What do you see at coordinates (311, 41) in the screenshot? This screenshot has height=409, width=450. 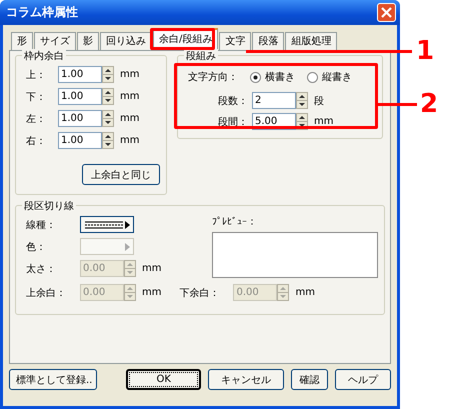 I see `tab: 組版処理` at bounding box center [311, 41].